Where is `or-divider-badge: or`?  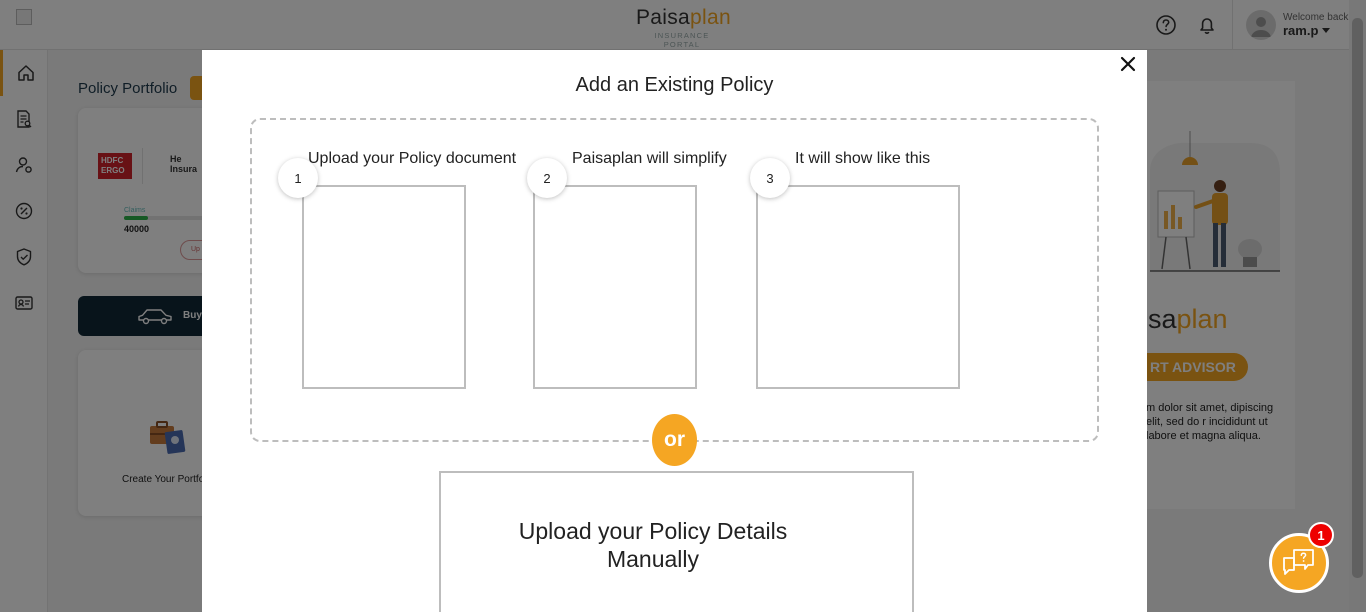 or-divider-badge: or is located at coordinates (674, 440).